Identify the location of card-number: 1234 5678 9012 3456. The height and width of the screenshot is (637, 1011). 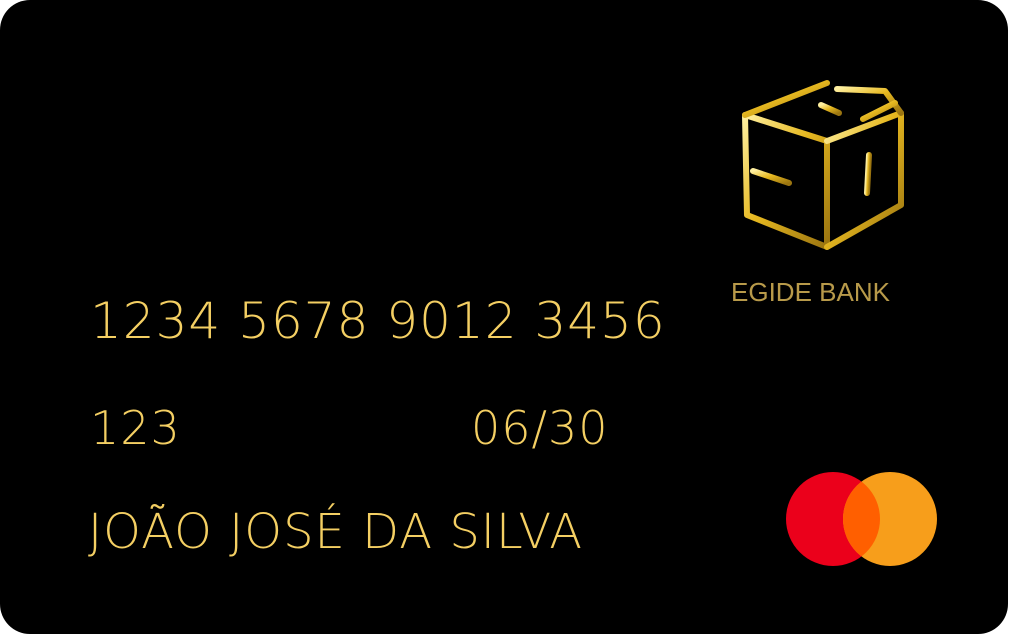
(378, 321).